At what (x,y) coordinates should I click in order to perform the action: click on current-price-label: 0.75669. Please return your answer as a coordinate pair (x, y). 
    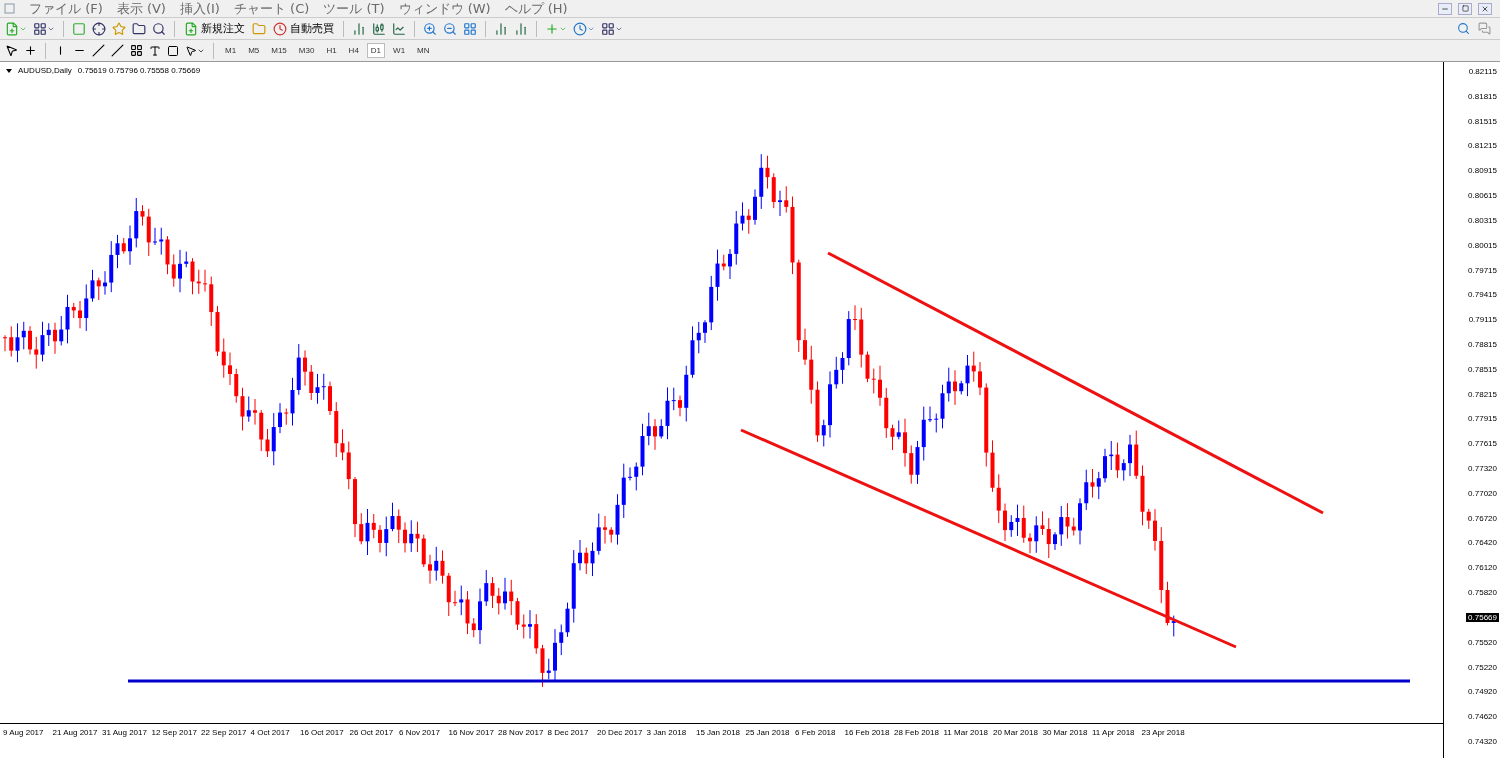
    Looking at the image, I should click on (1482, 617).